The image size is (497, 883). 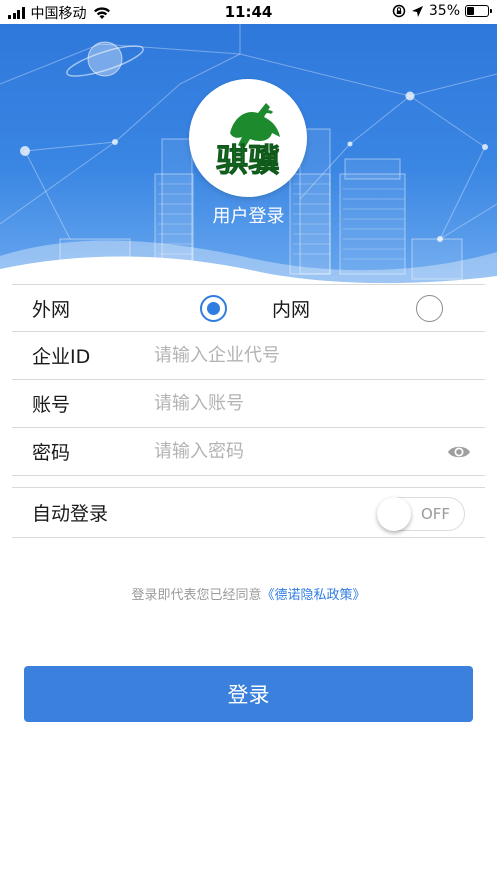 What do you see at coordinates (248, 308) in the screenshot?
I see `network-row: 外网 内网` at bounding box center [248, 308].